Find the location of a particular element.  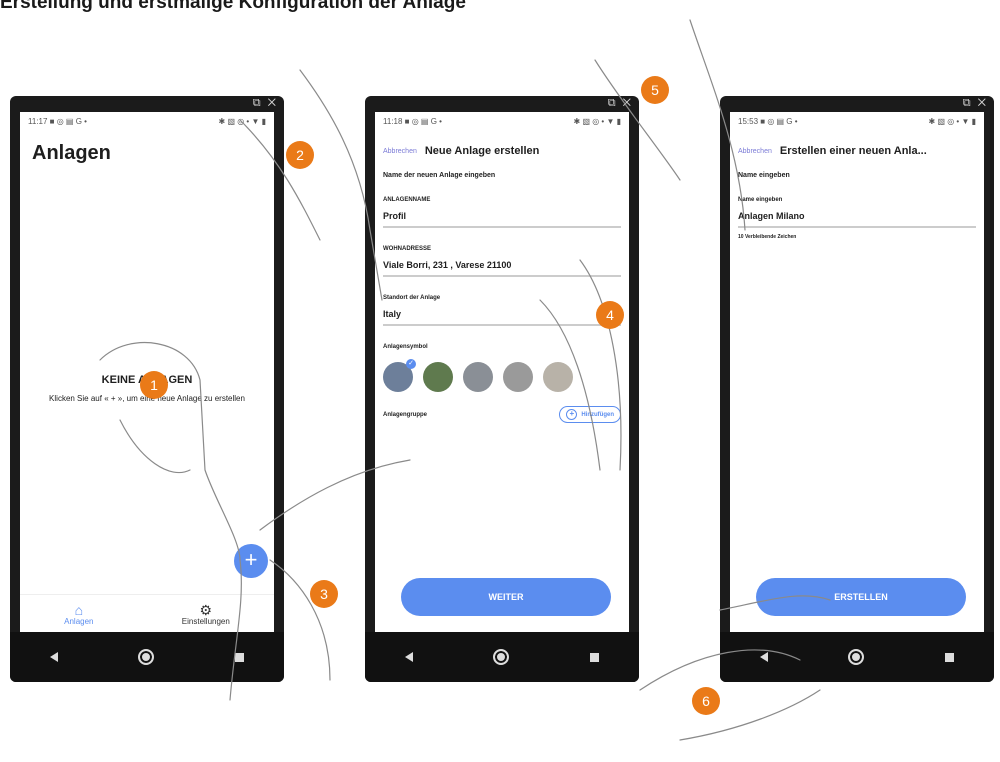

callout-3: 3 is located at coordinates (324, 594).